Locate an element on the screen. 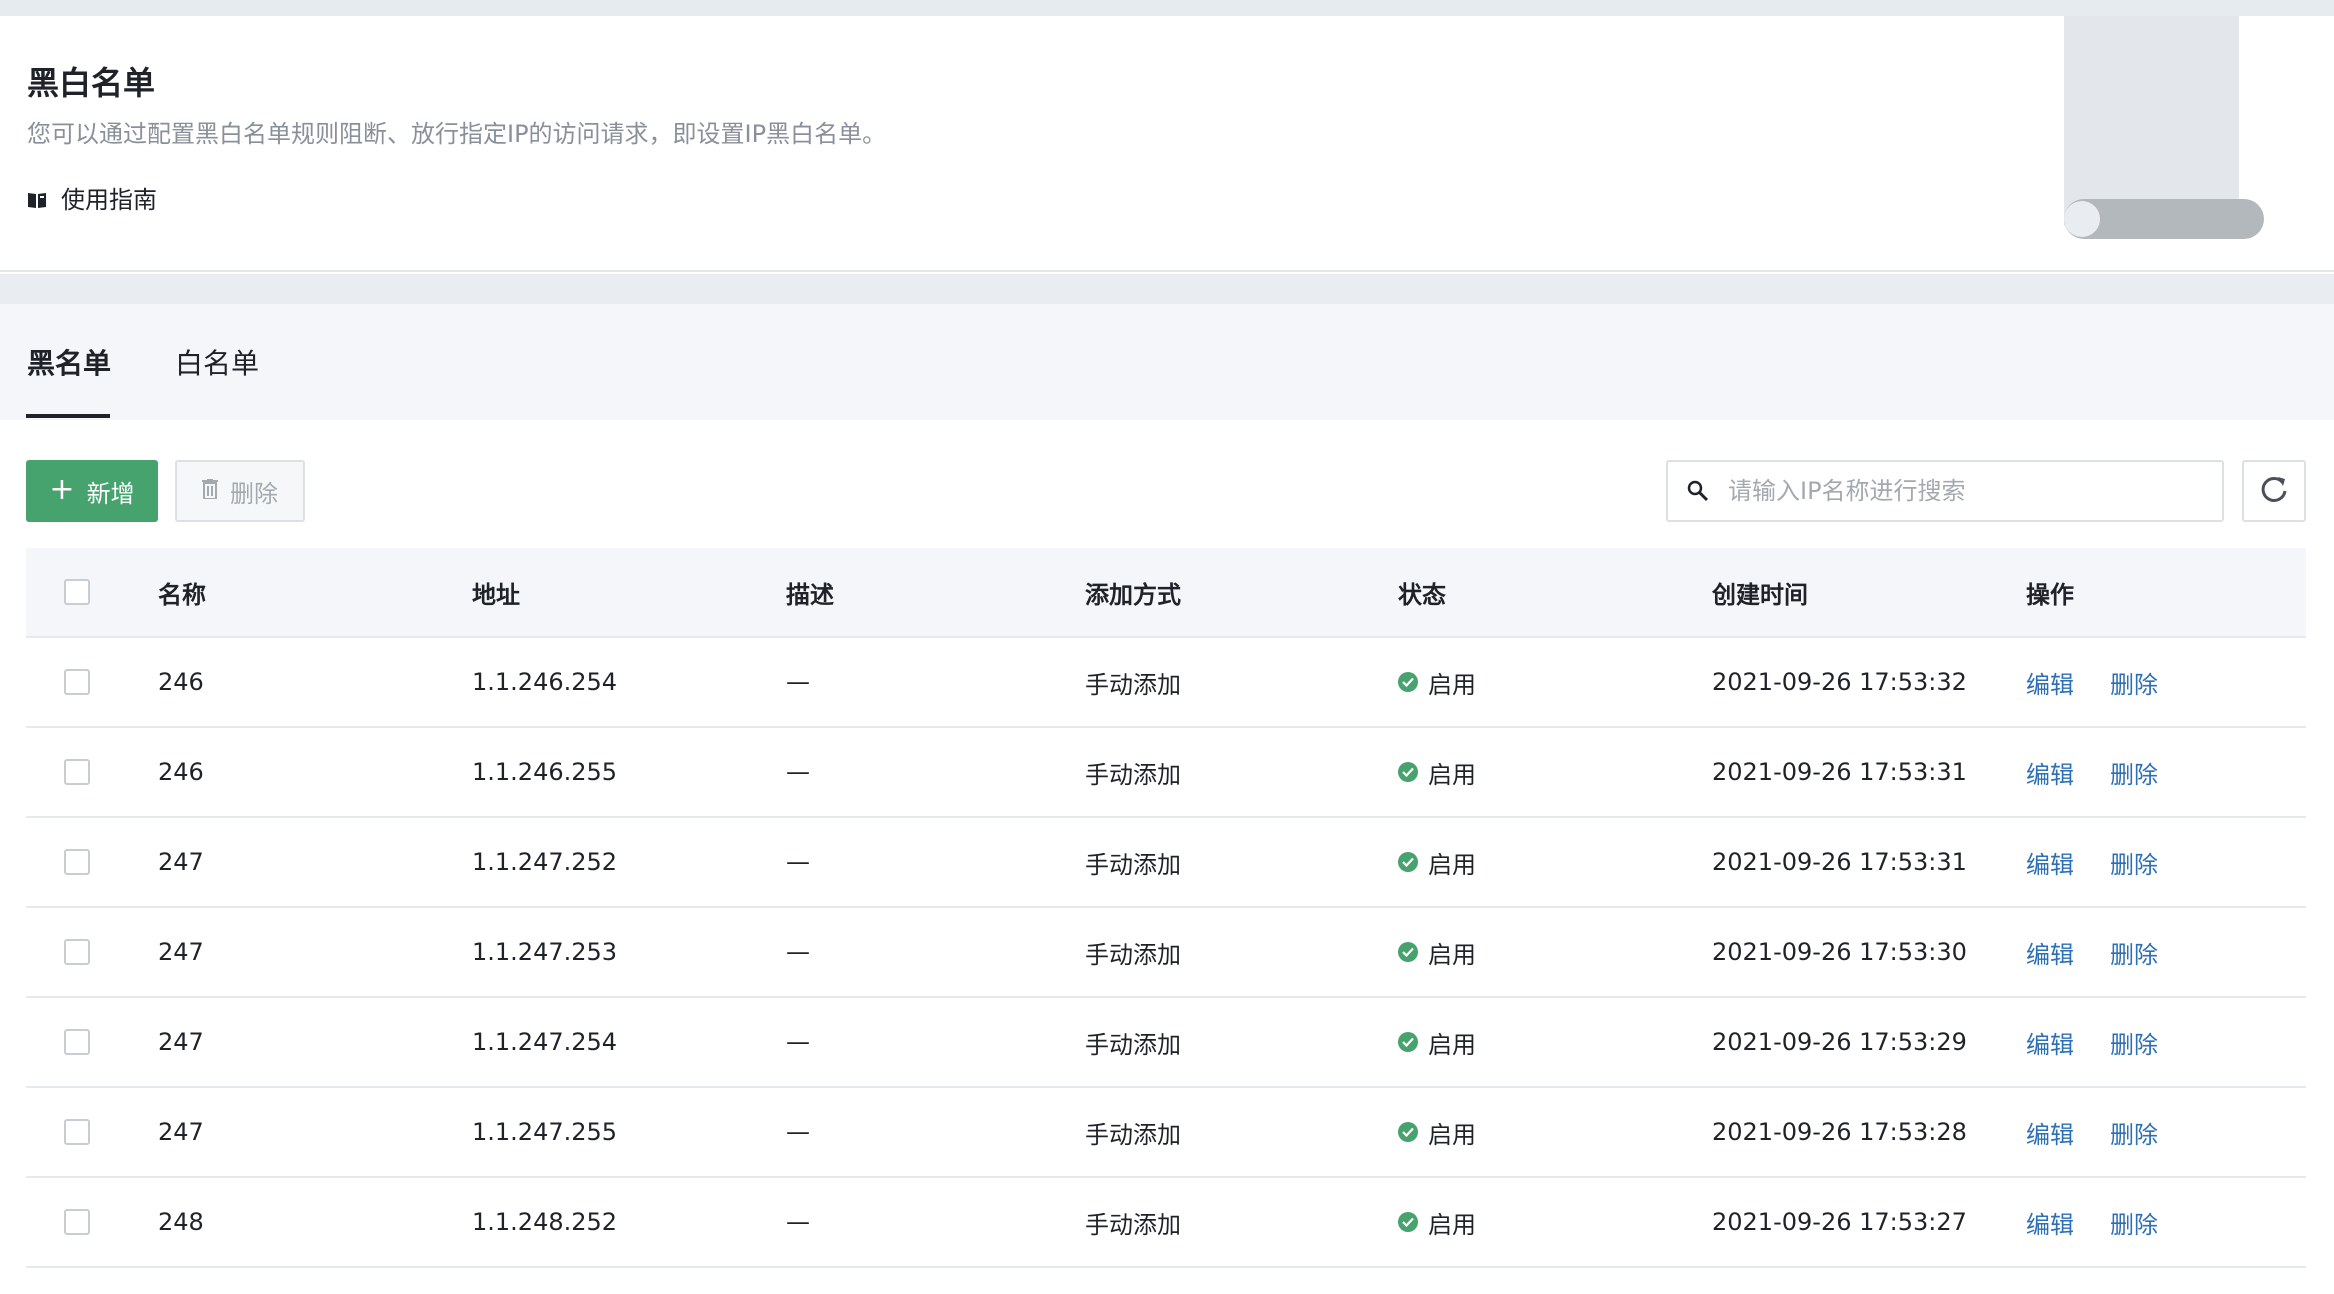  page-title: 黑白名单 is located at coordinates (91, 83).